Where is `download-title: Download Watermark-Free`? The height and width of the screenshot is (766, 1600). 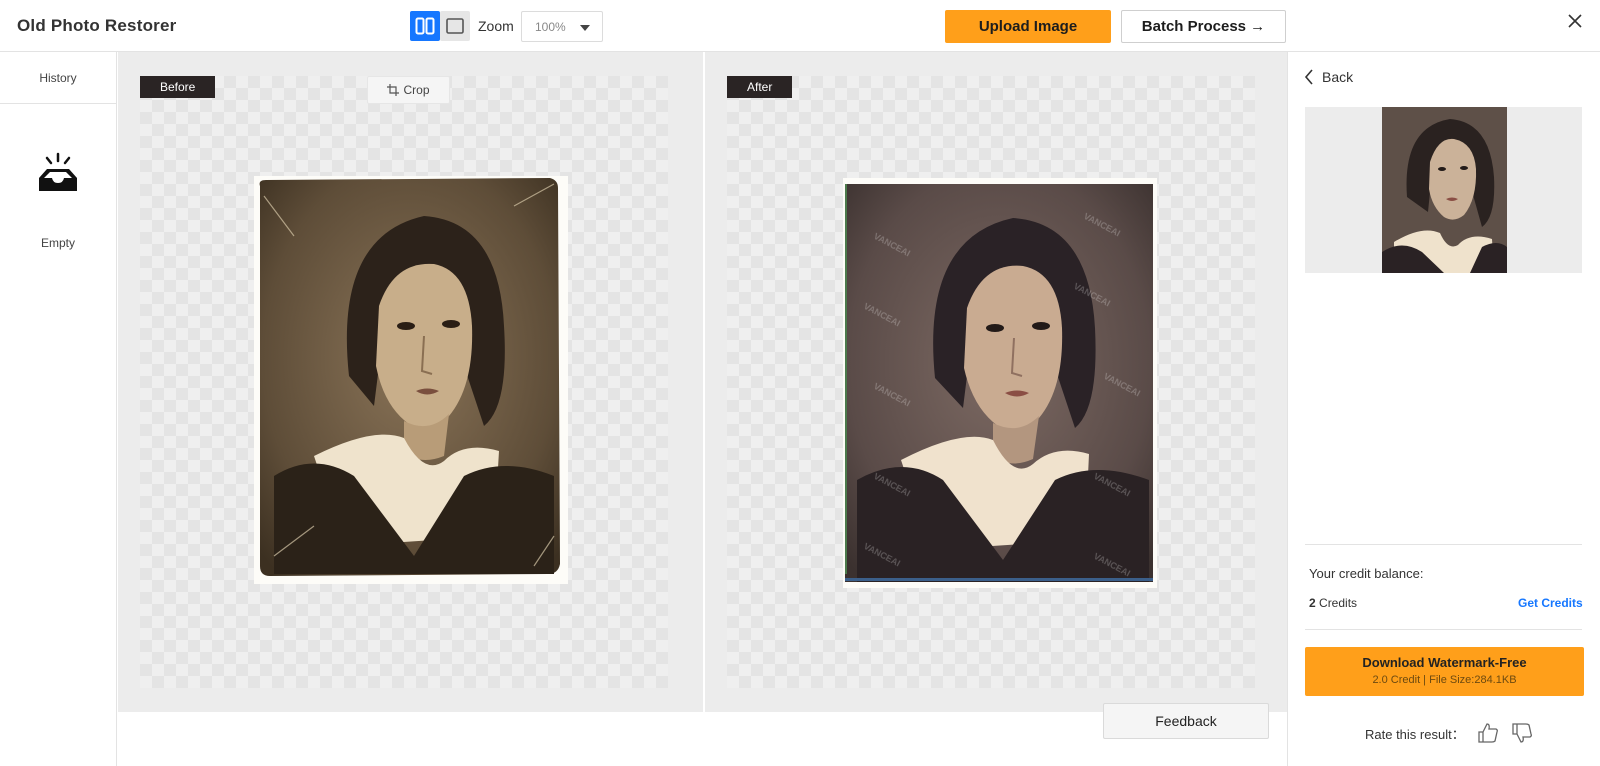
download-title: Download Watermark-Free is located at coordinates (1444, 662).